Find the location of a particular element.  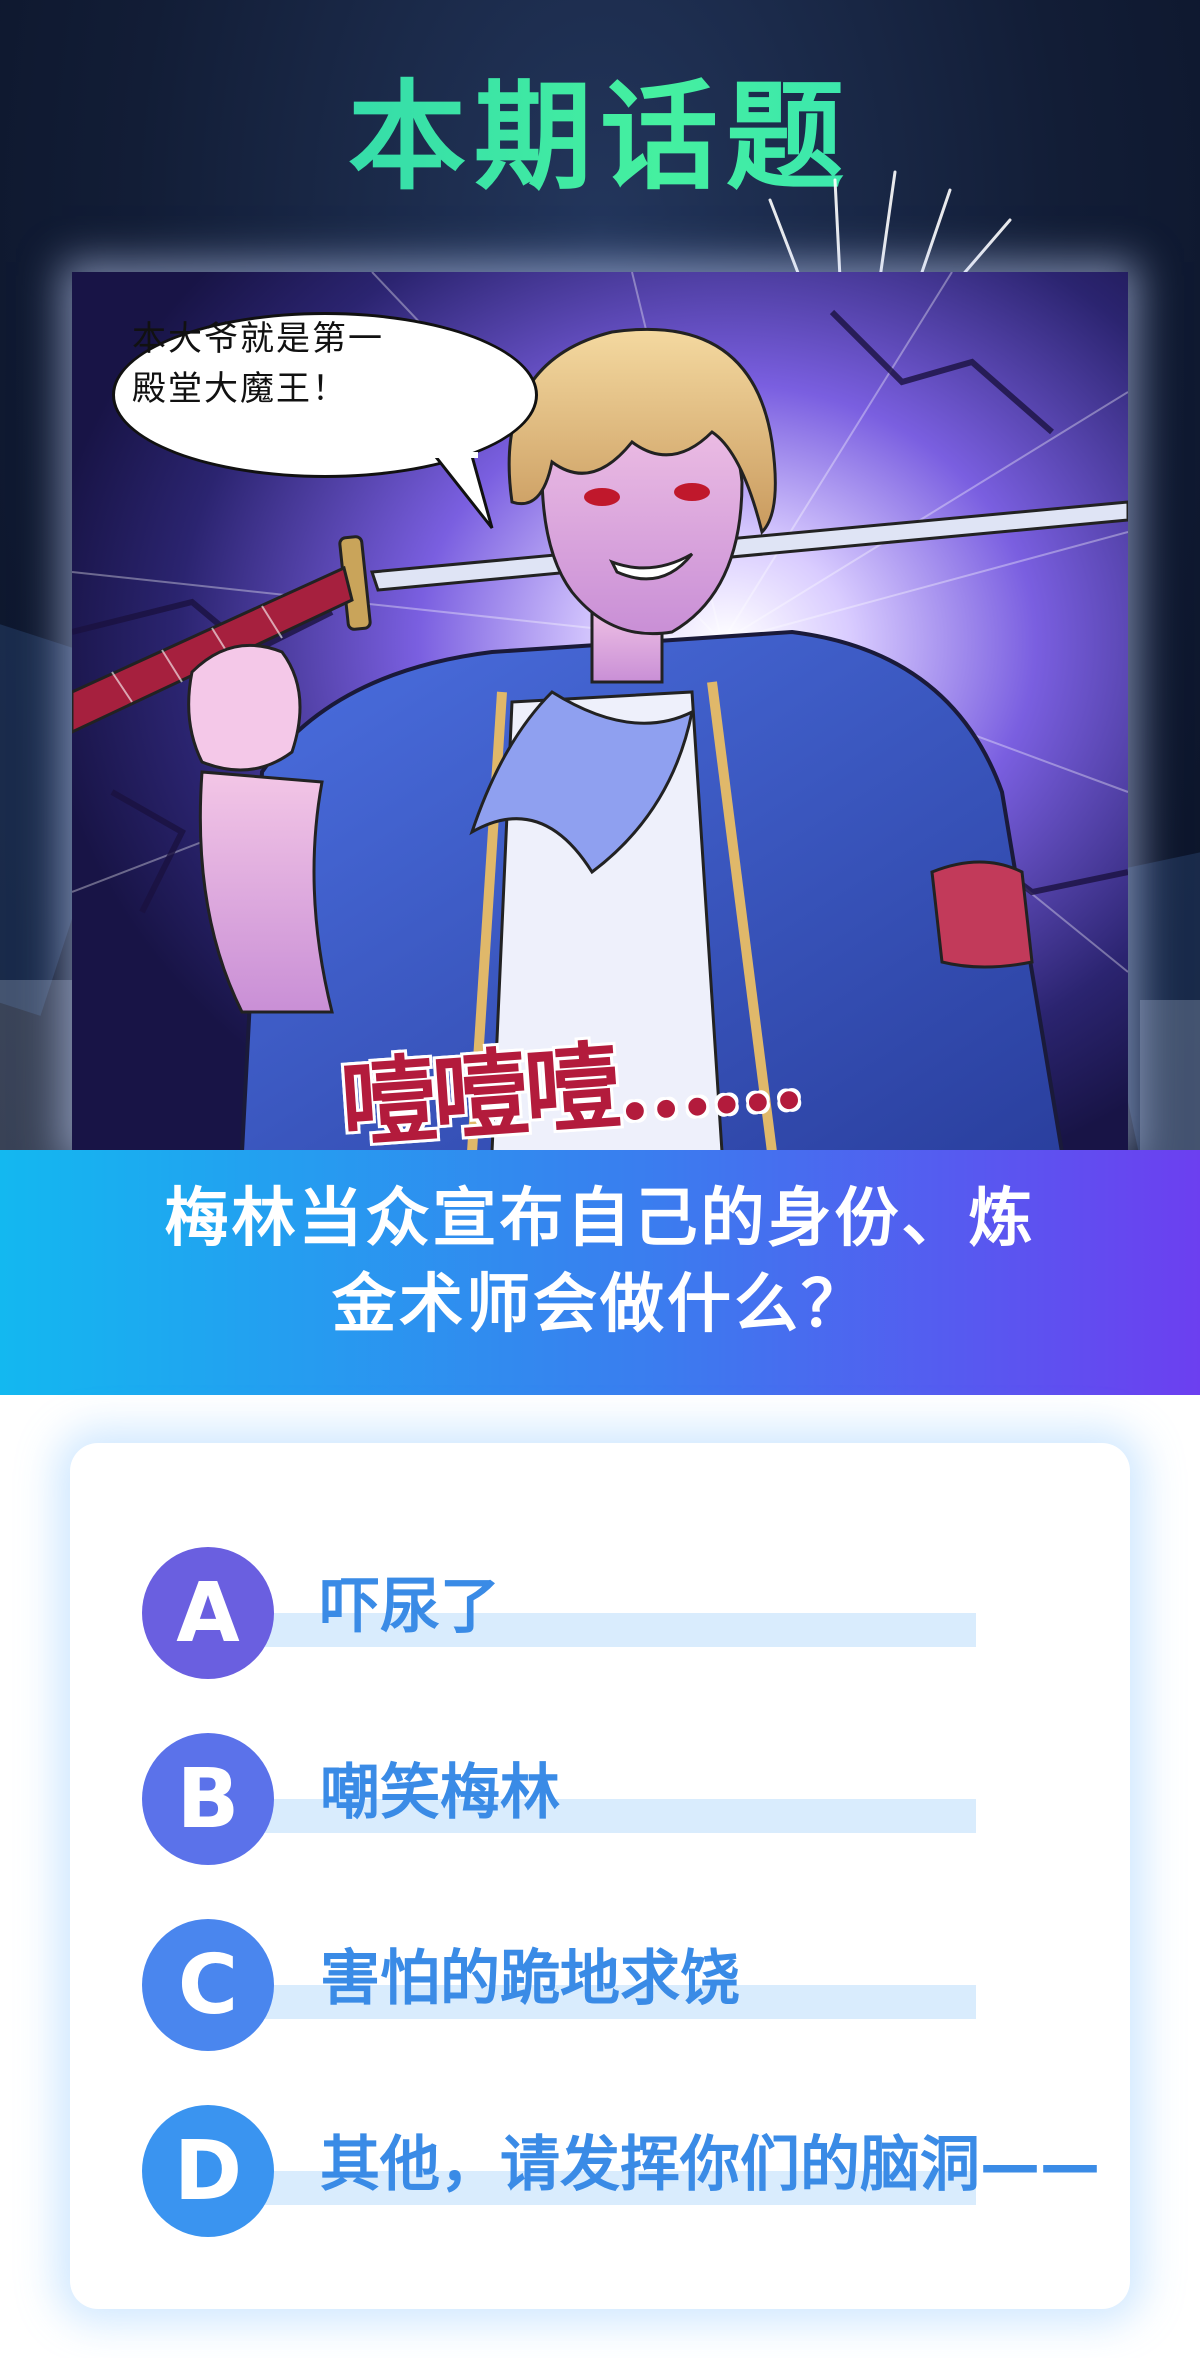

speech-bubble-tail is located at coordinates (463, 490).